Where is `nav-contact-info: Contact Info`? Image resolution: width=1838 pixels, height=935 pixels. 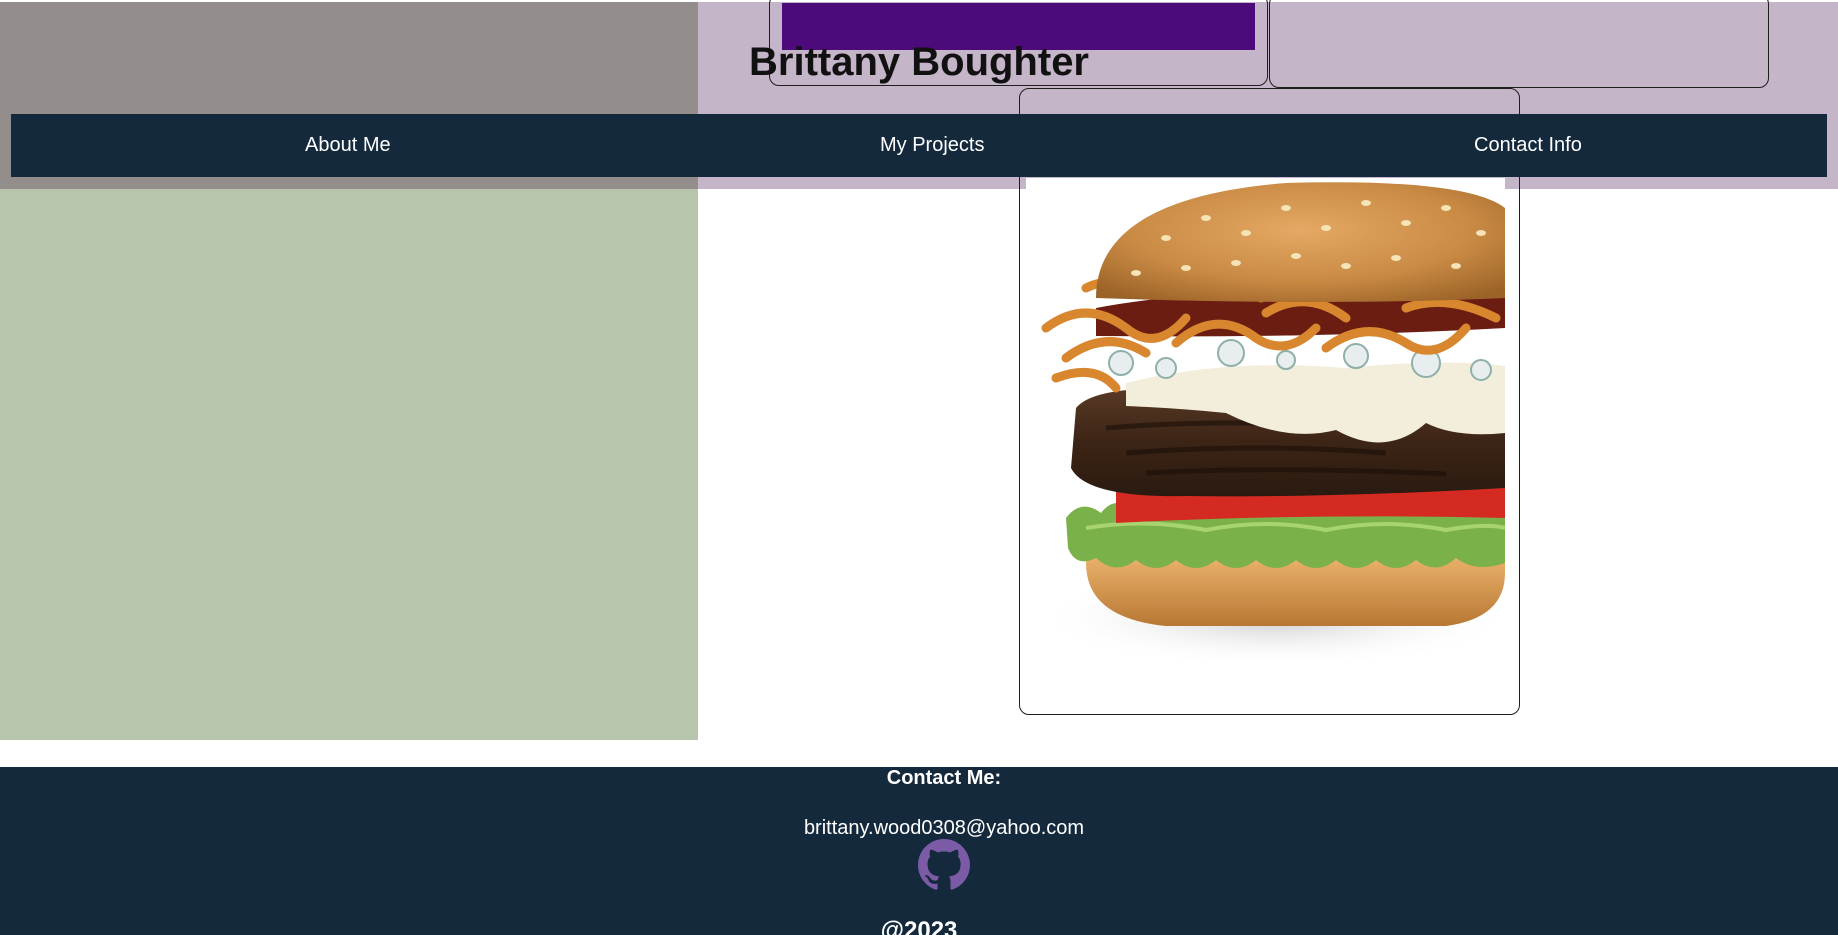 nav-contact-info: Contact Info is located at coordinates (1528, 145).